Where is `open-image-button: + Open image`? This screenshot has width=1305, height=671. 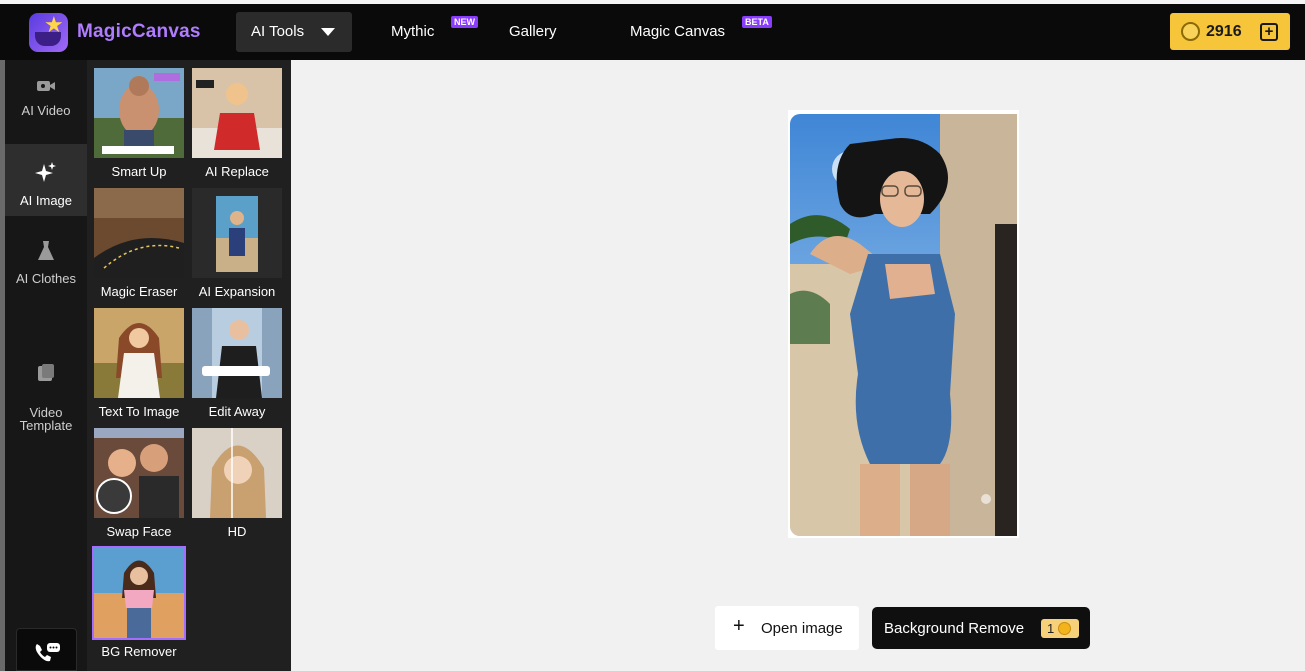
open-image-button: + Open image is located at coordinates (787, 628).